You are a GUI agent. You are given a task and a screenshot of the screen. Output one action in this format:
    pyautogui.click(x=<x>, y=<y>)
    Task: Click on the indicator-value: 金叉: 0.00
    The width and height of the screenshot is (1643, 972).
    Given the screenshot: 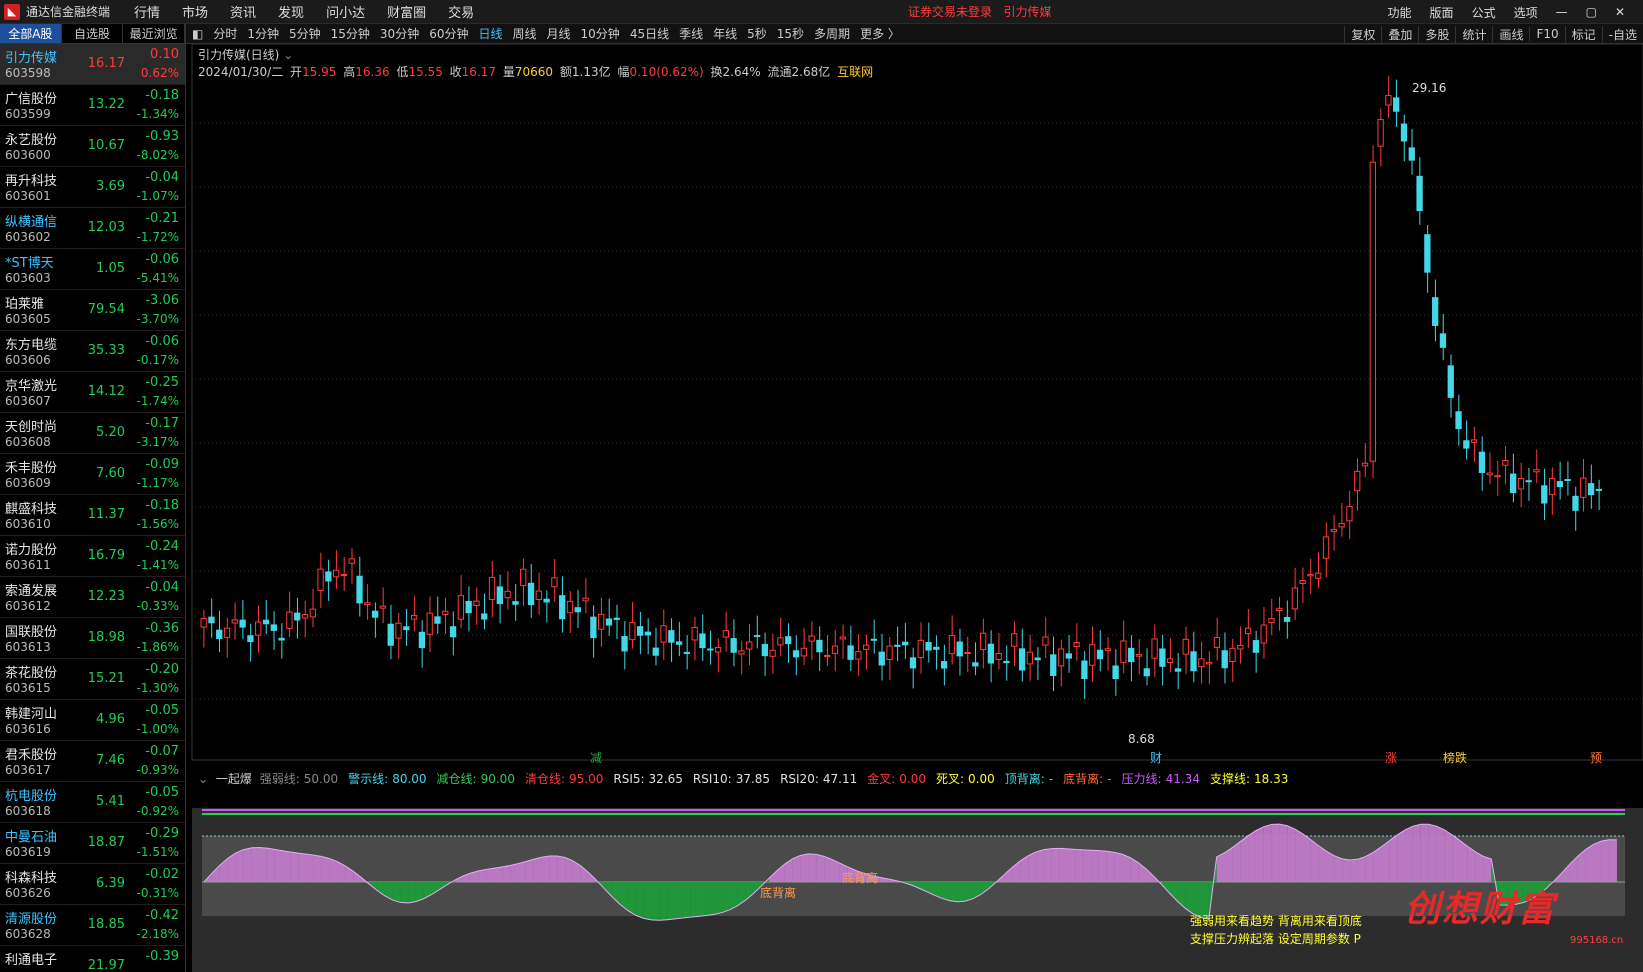 What is the action you would take?
    pyautogui.click(x=896, y=779)
    